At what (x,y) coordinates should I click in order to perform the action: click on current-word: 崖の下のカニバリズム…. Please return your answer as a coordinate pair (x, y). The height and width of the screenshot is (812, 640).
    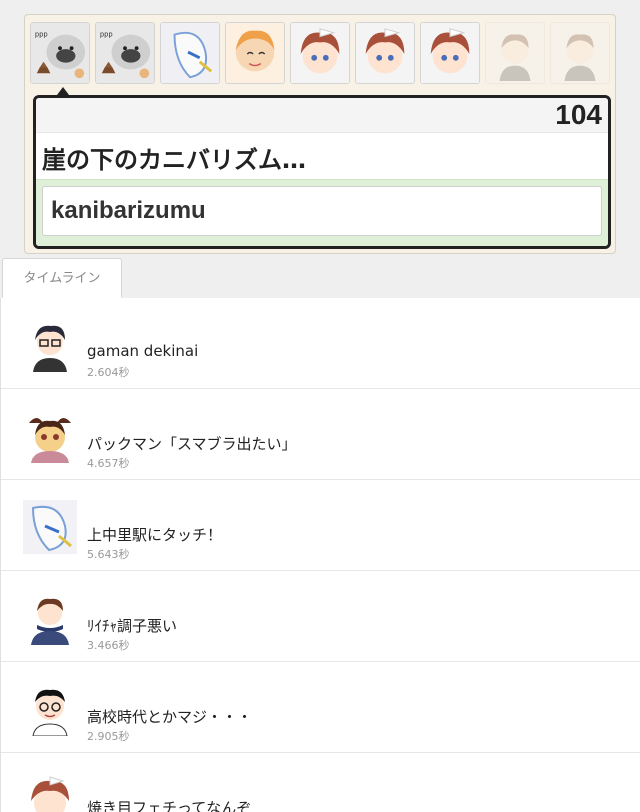
    Looking at the image, I should click on (174, 160).